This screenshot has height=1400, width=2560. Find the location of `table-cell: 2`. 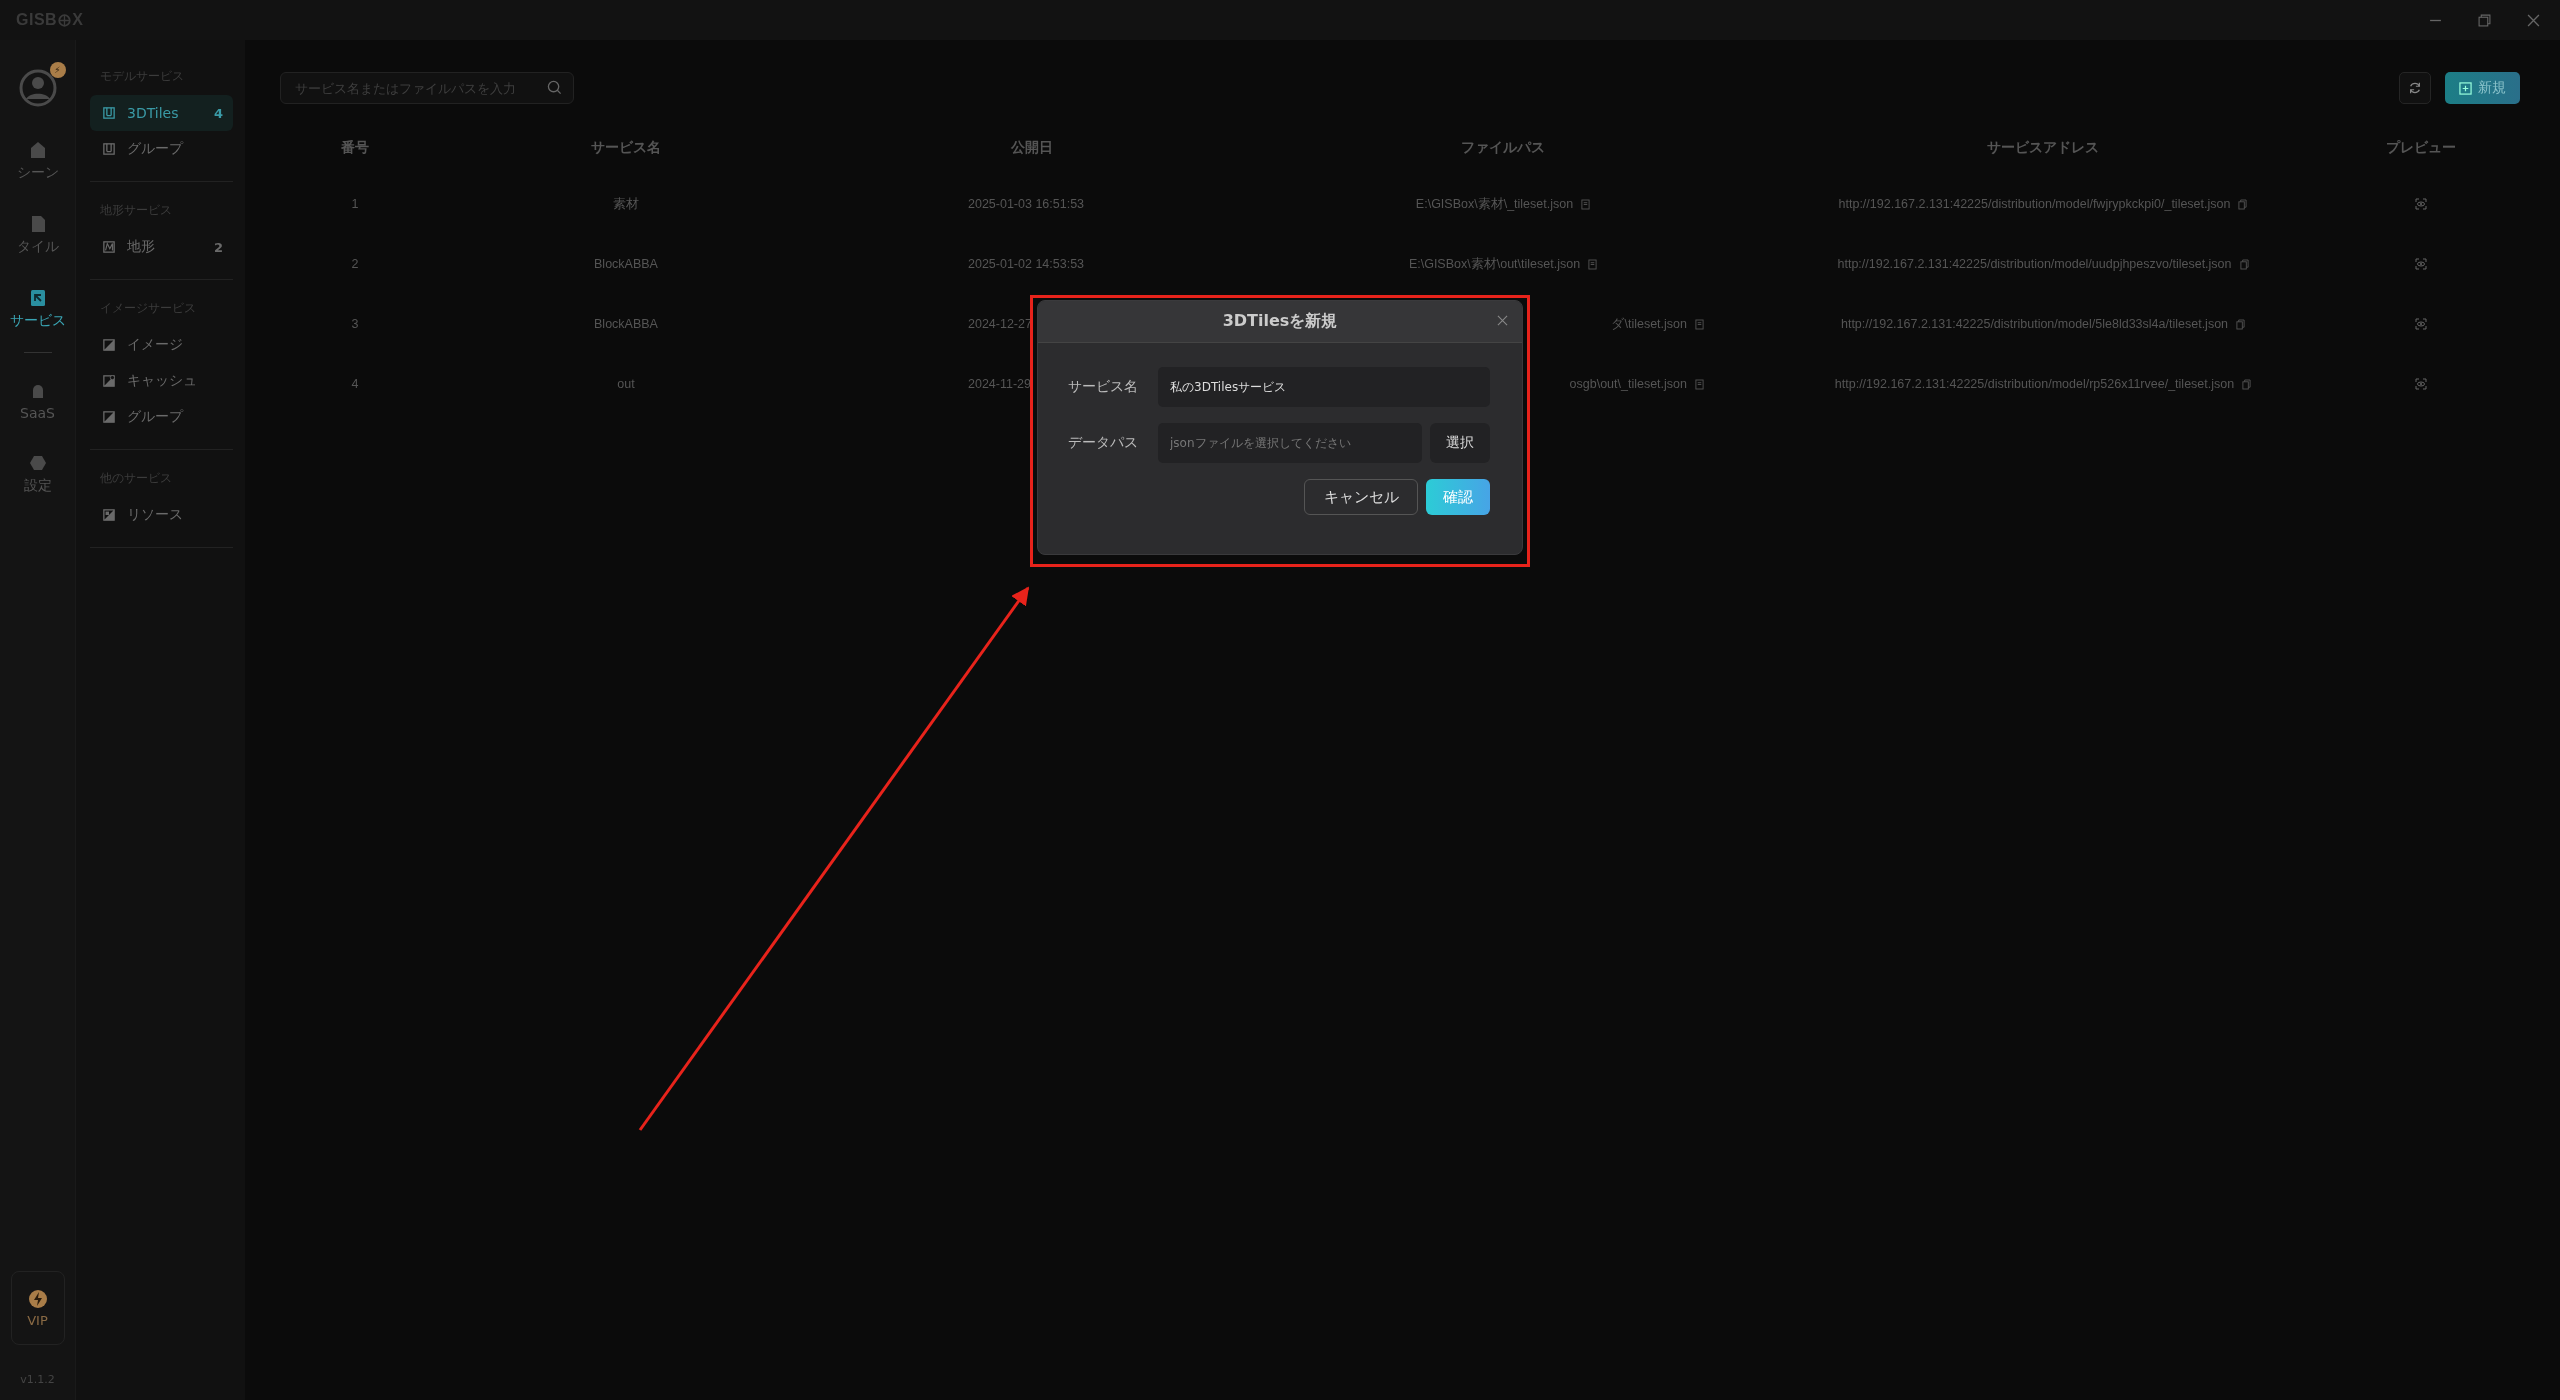

table-cell: 2 is located at coordinates (355, 264).